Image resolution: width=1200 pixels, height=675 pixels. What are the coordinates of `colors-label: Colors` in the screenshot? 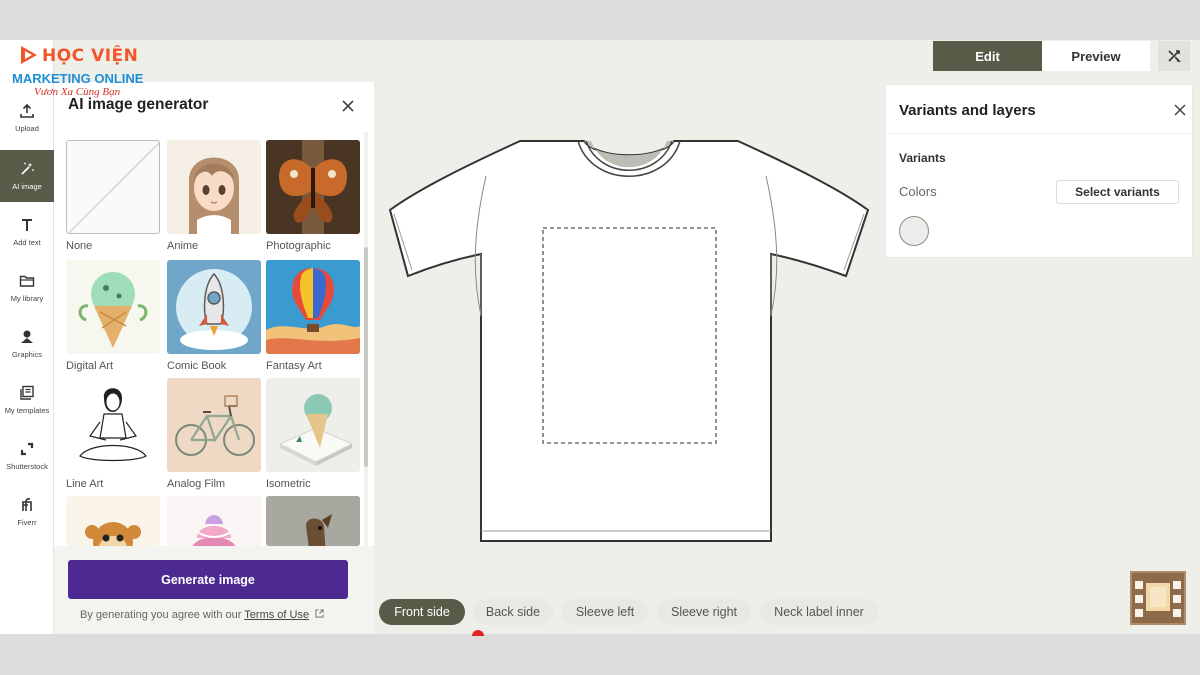 It's located at (918, 191).